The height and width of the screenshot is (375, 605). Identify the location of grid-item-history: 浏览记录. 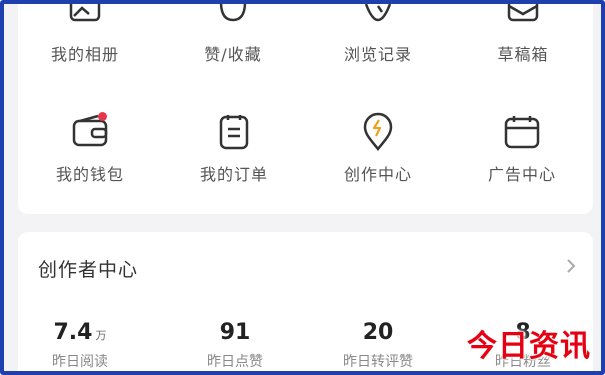
(378, 34).